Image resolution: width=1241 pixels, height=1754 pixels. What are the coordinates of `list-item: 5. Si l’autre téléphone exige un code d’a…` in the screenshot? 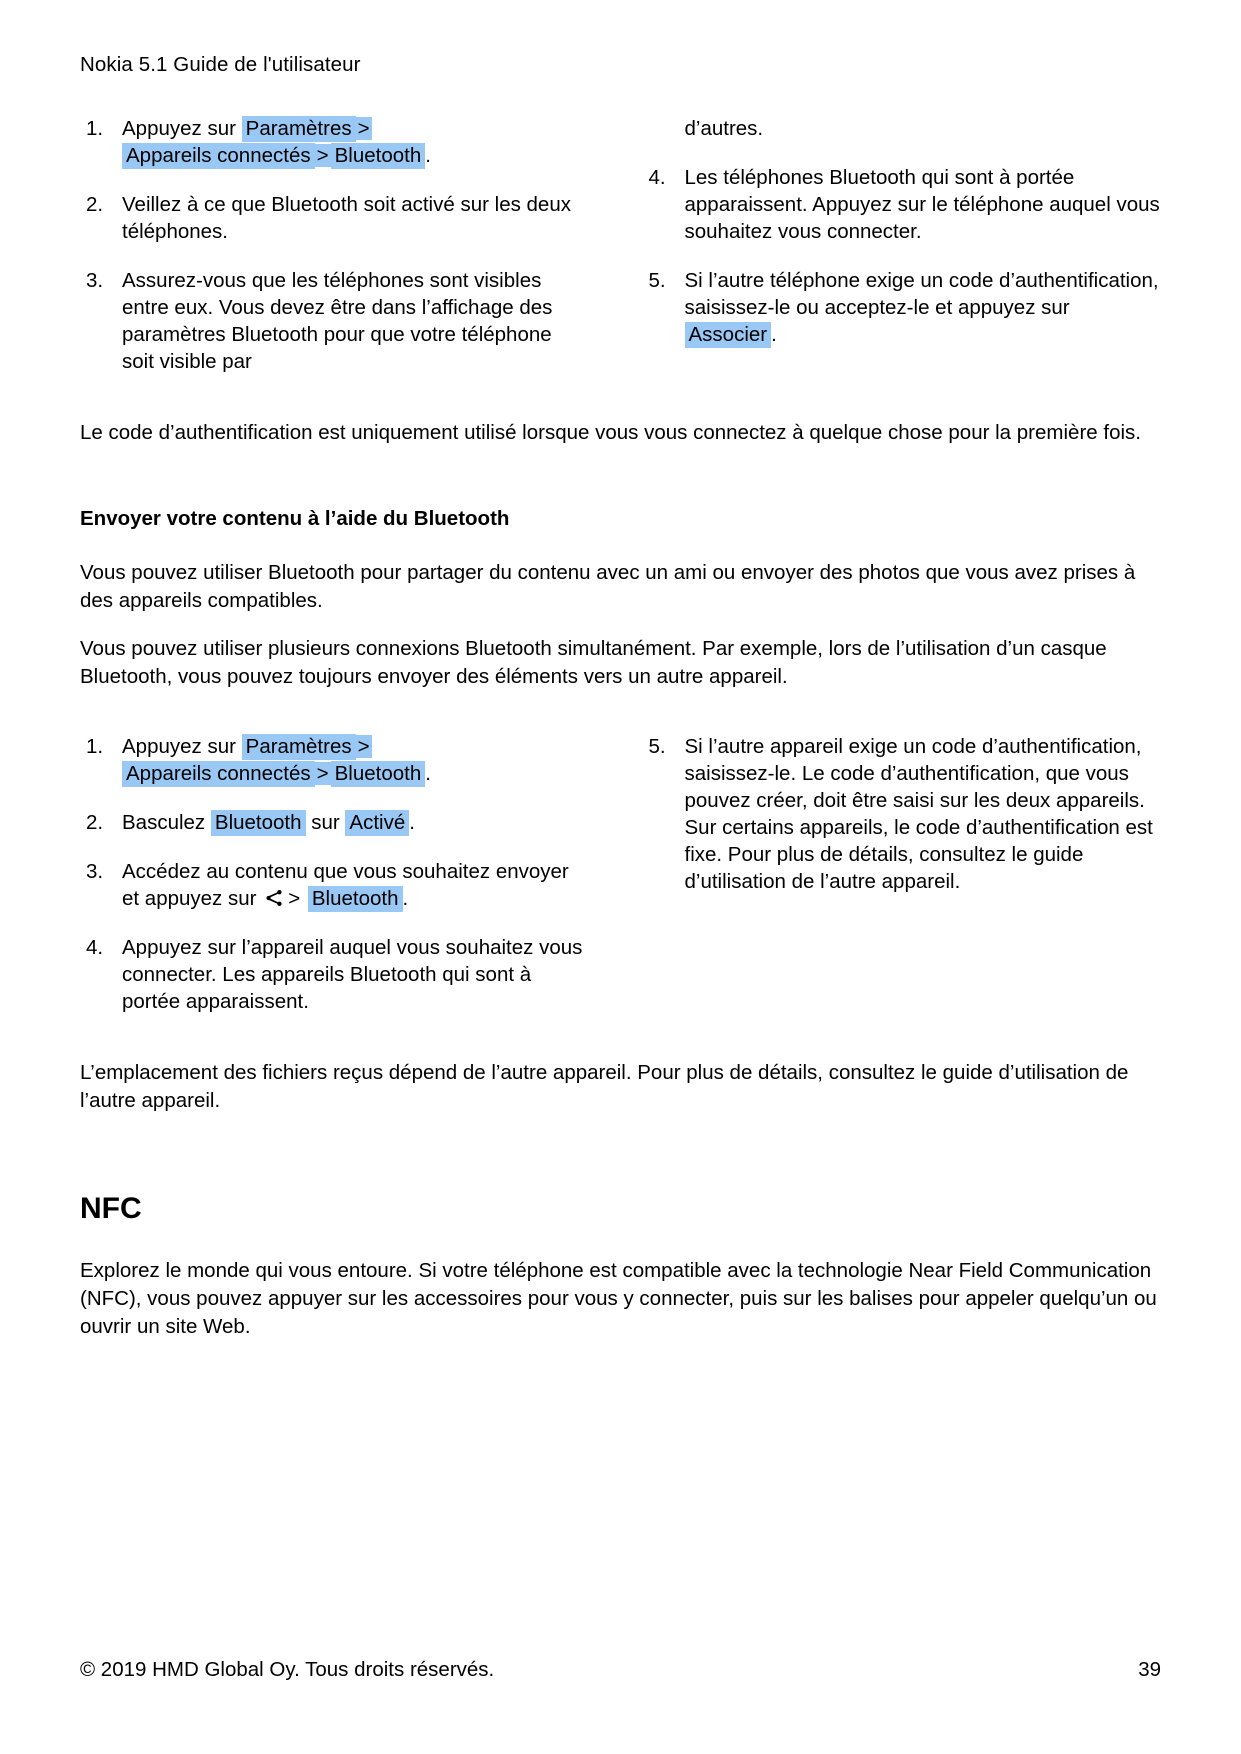 It's located at (902, 307).